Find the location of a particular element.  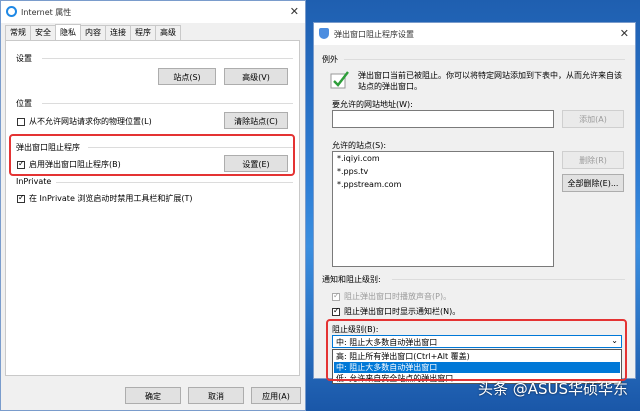

infobar-checkbox-label: 阻止弹出窗口时显示通知栏(N)。 is located at coordinates (402, 311).